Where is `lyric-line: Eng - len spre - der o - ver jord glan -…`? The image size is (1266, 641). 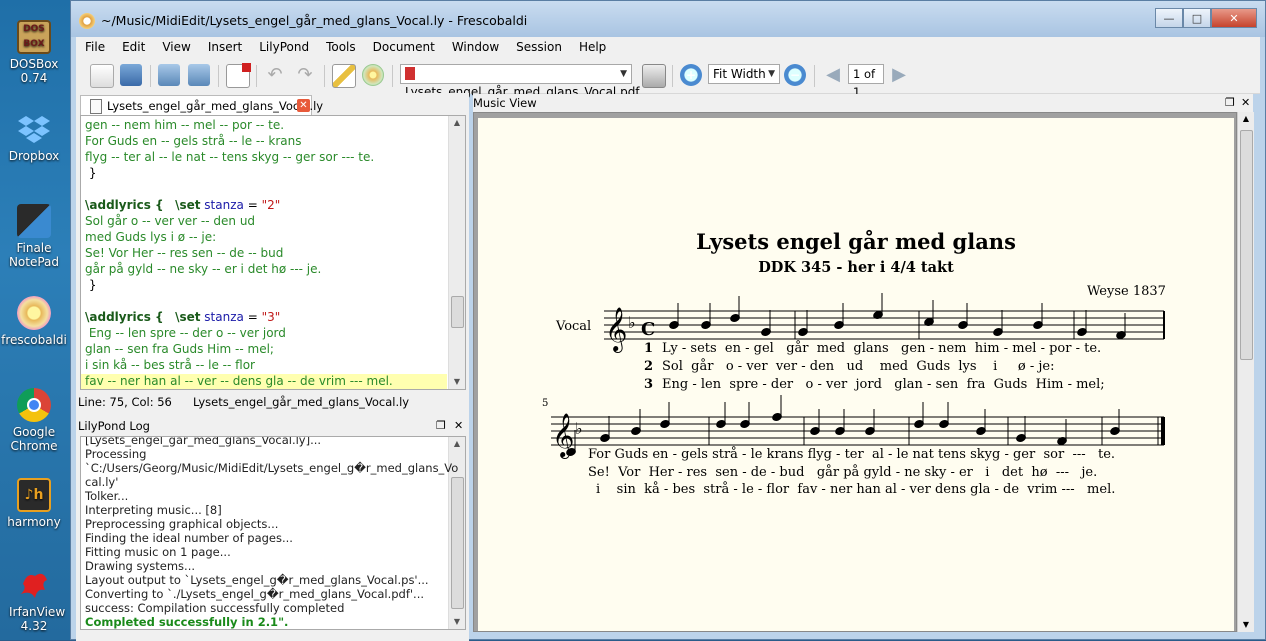
lyric-line: Eng - len spre - der o - ver jord glan -… is located at coordinates (883, 384).